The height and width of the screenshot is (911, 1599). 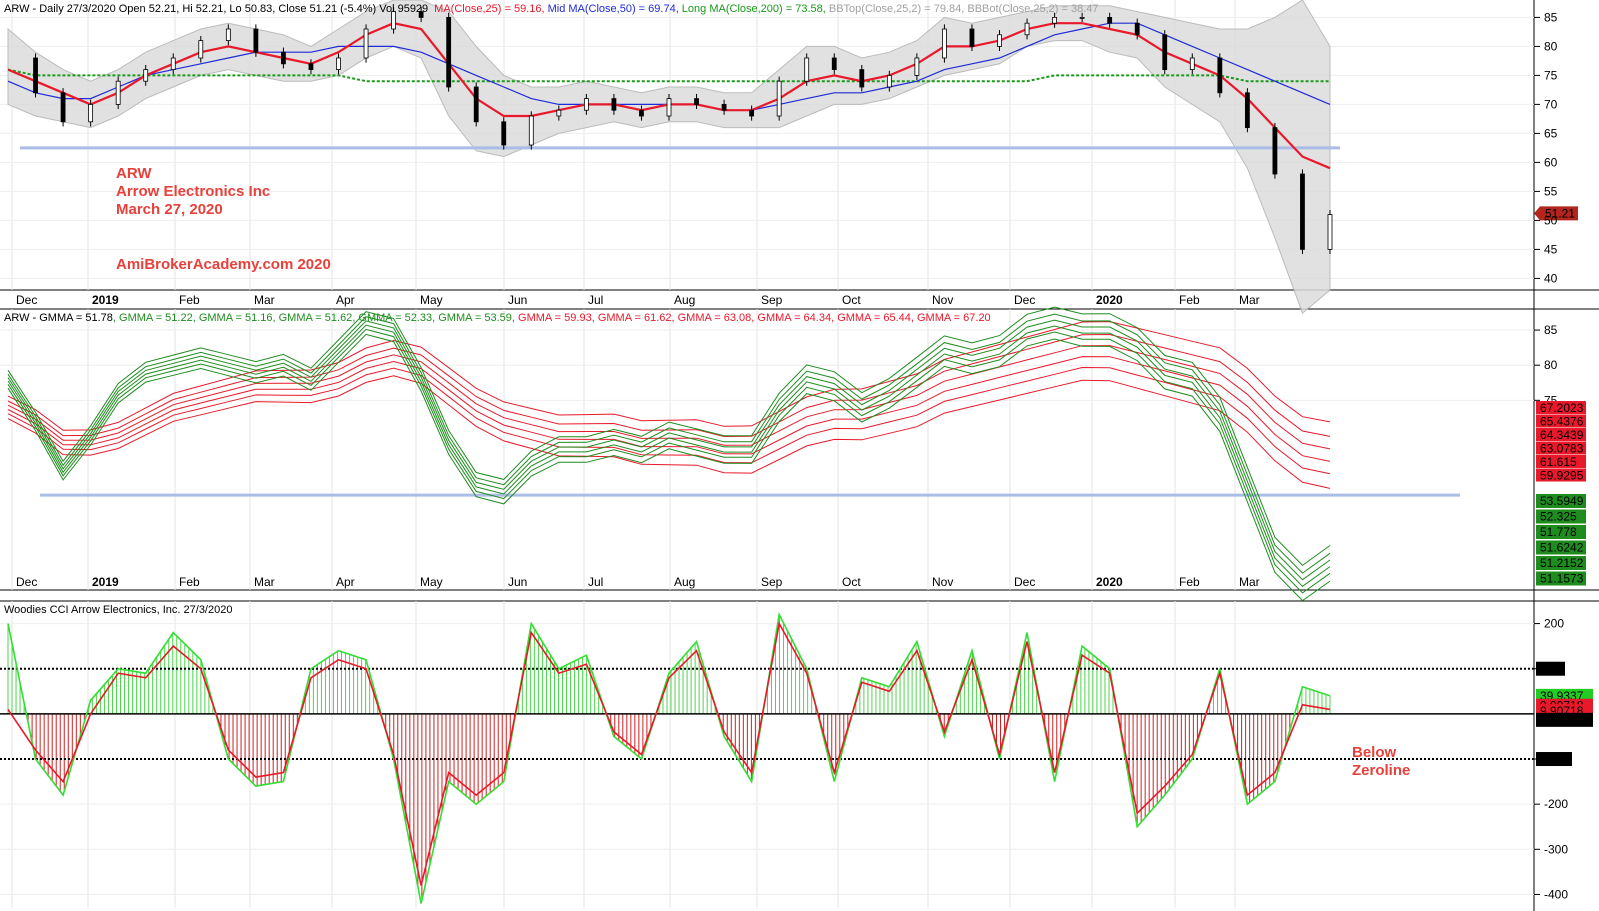 I want to click on month-label: Sep, so click(x=772, y=582).